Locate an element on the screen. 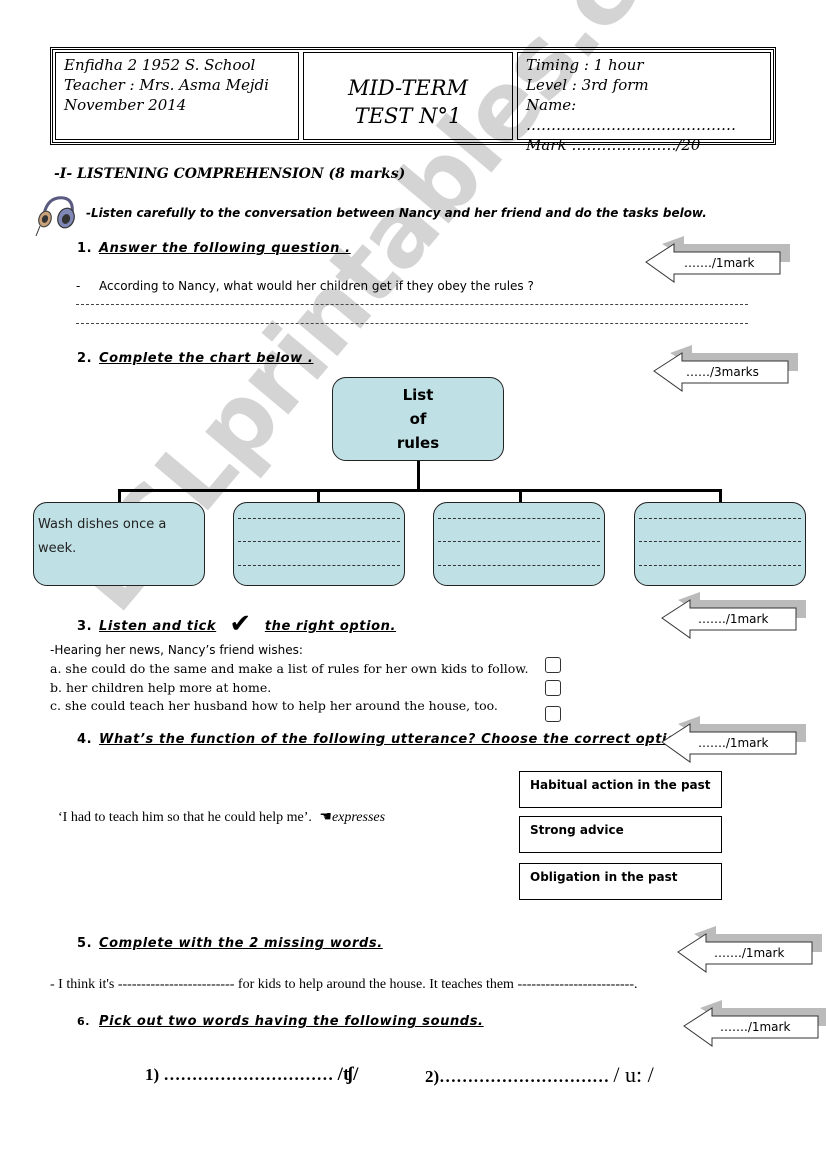  headphones-icon is located at coordinates (55, 215).